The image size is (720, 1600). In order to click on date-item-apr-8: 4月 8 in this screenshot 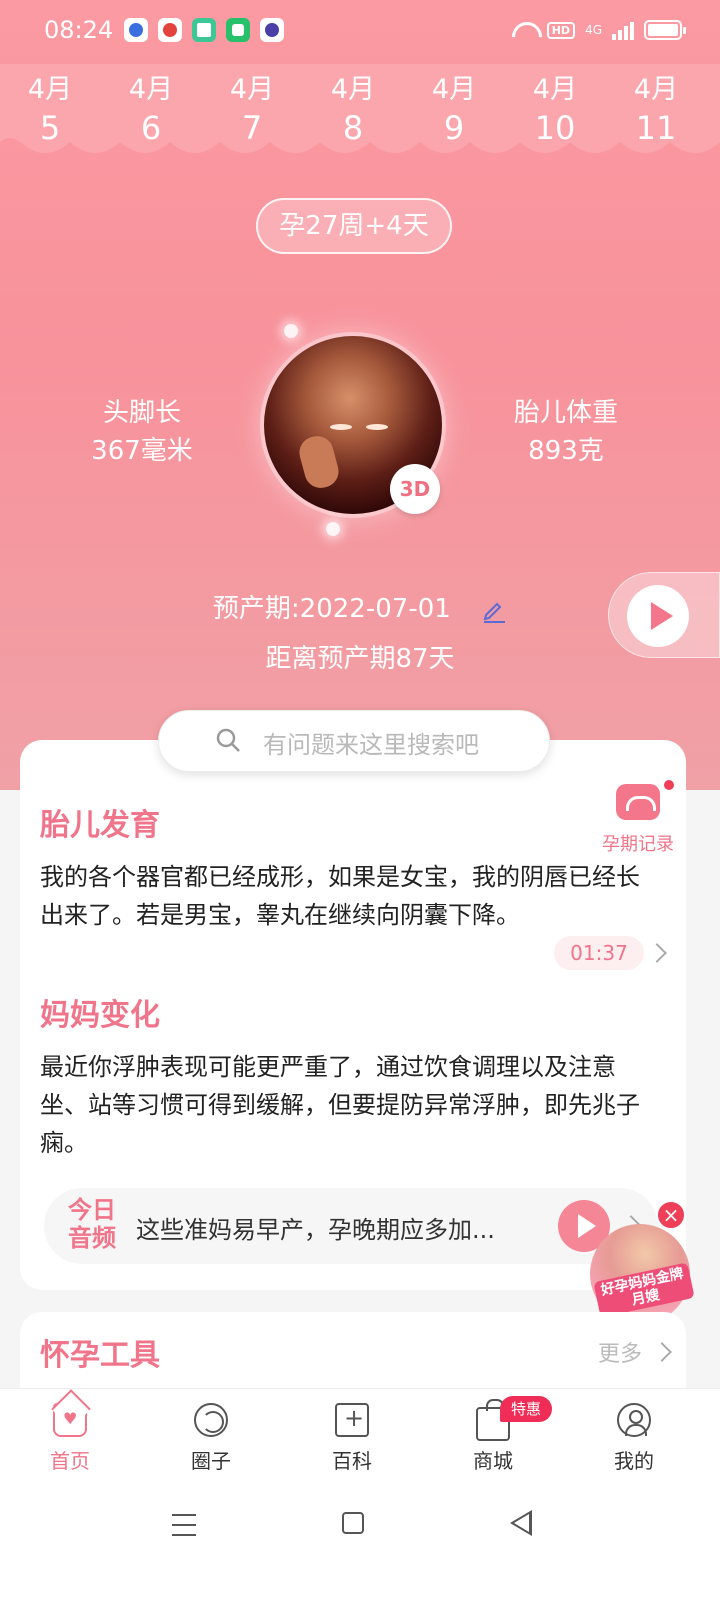, I will do `click(353, 112)`.